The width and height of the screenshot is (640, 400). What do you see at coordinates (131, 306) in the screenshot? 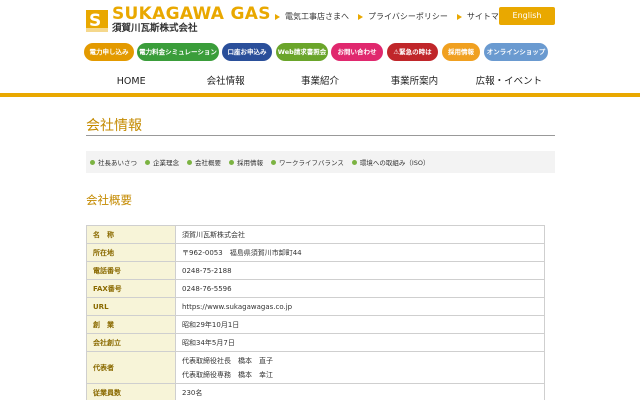
I see `row-label: URL` at bounding box center [131, 306].